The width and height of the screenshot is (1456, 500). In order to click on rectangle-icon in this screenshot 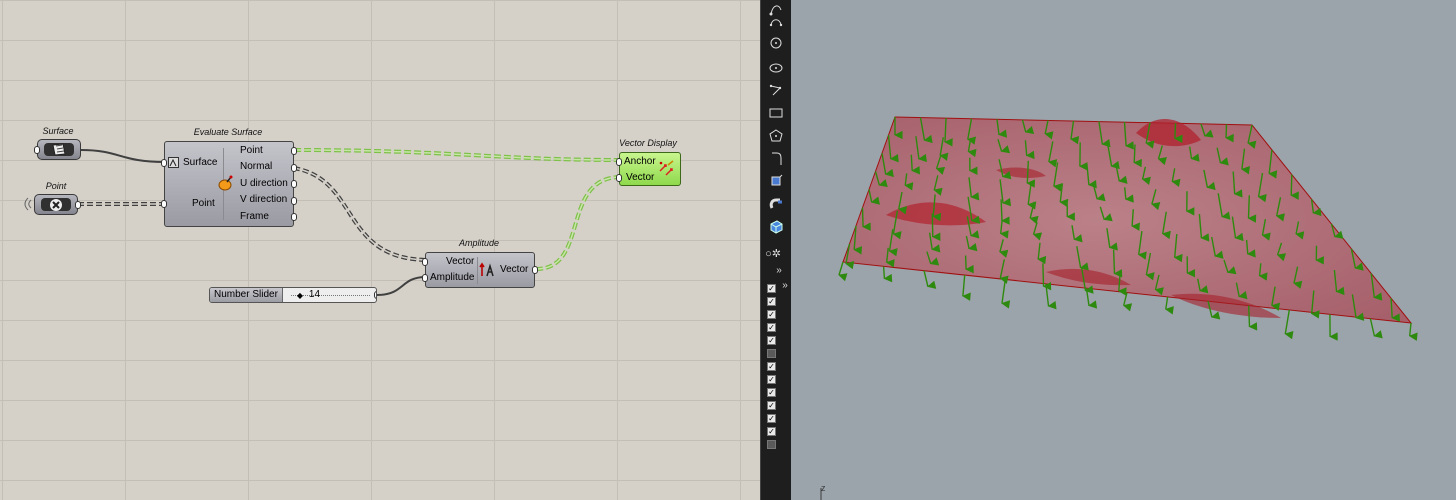, I will do `click(776, 113)`.